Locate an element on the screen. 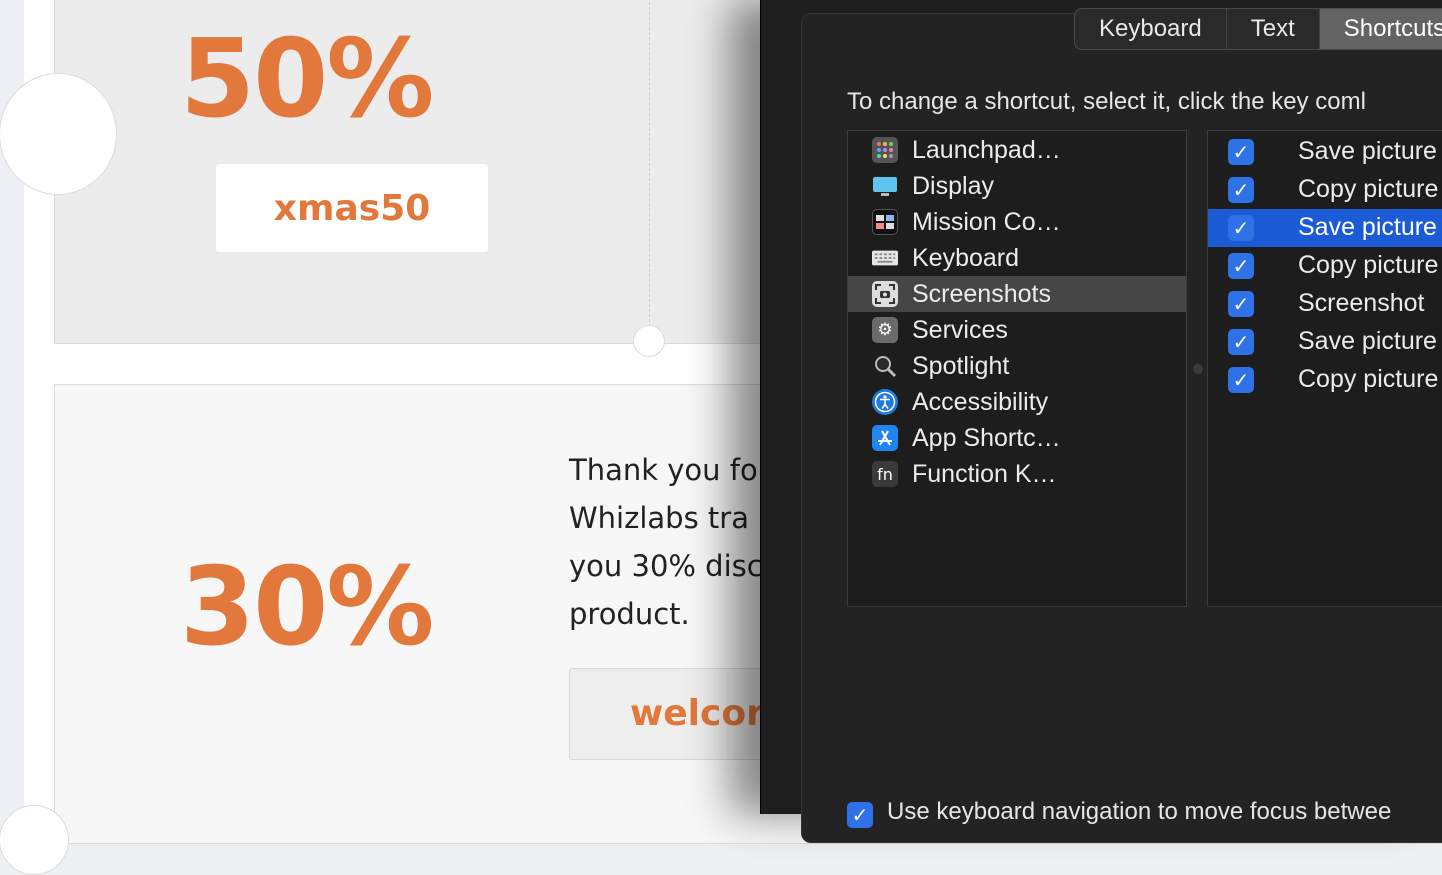 The image size is (1442, 875). tab-keyboard: Keyboard is located at coordinates (1150, 29).